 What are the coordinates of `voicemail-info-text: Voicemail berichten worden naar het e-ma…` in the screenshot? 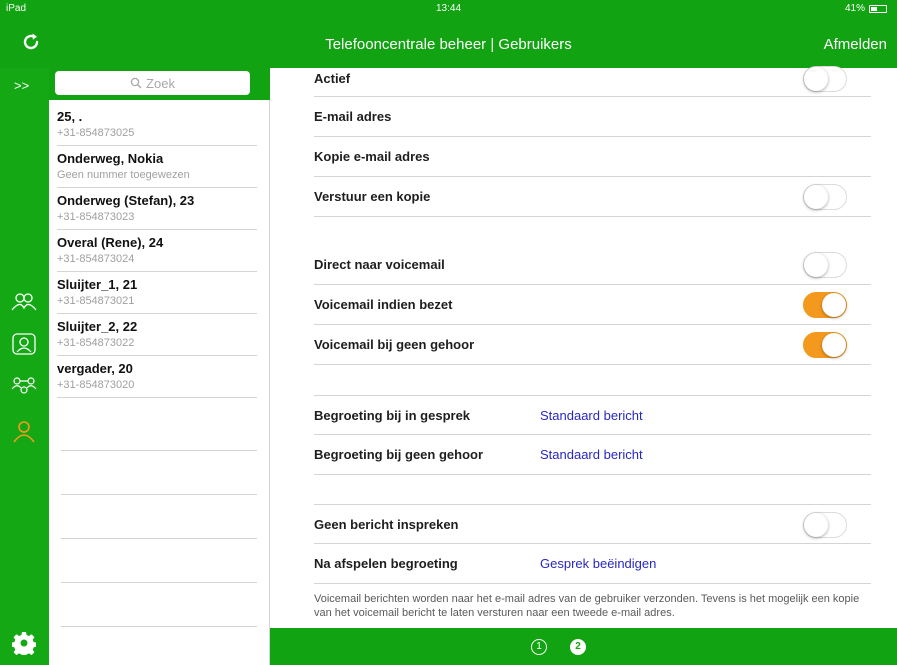 It's located at (587, 606).